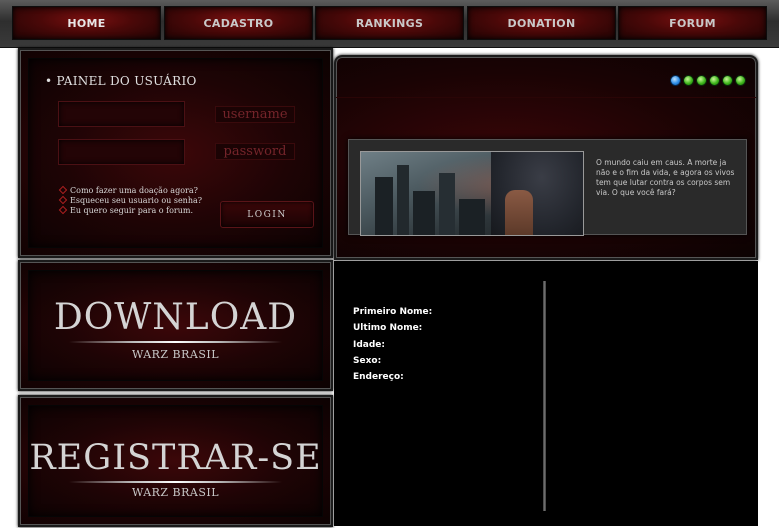  What do you see at coordinates (692, 23) in the screenshot?
I see `nav-forum: FORUM` at bounding box center [692, 23].